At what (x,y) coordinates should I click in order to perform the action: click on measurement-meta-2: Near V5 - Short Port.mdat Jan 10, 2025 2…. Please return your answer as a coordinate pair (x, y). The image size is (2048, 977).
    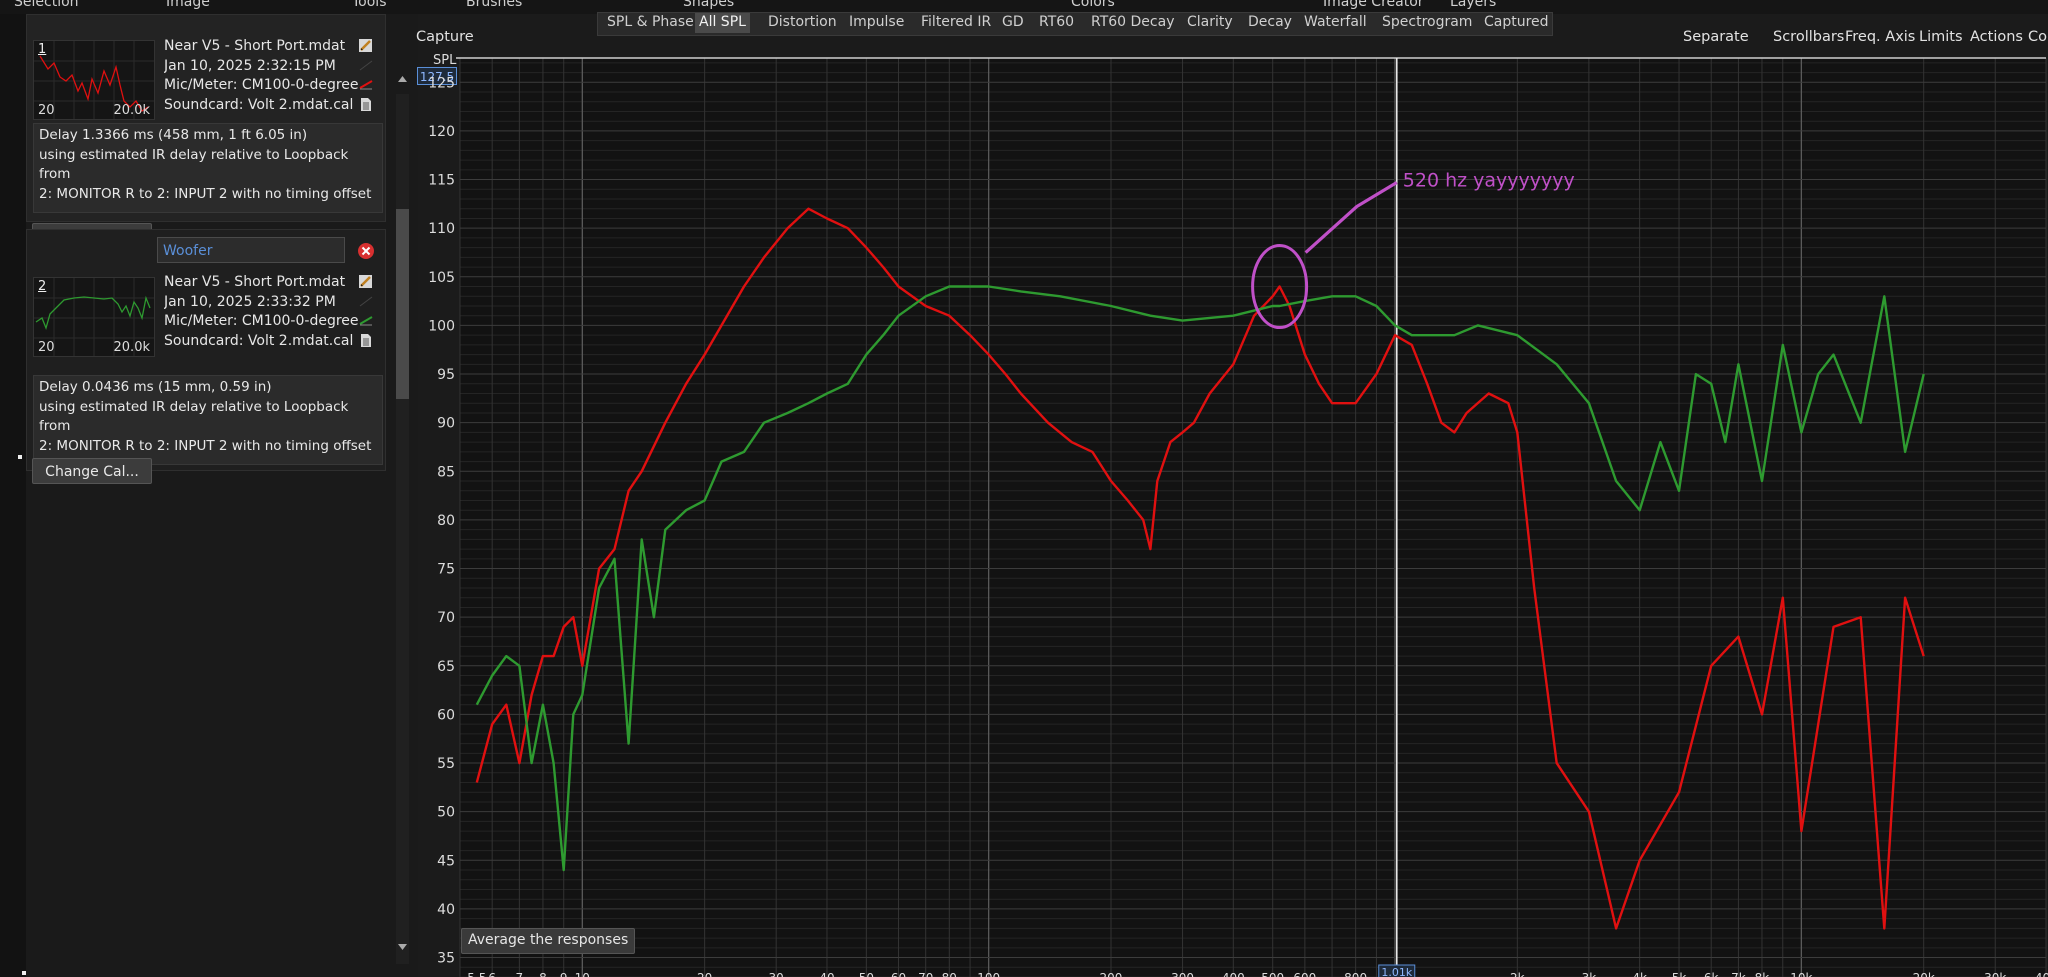
    Looking at the image, I should click on (269, 312).